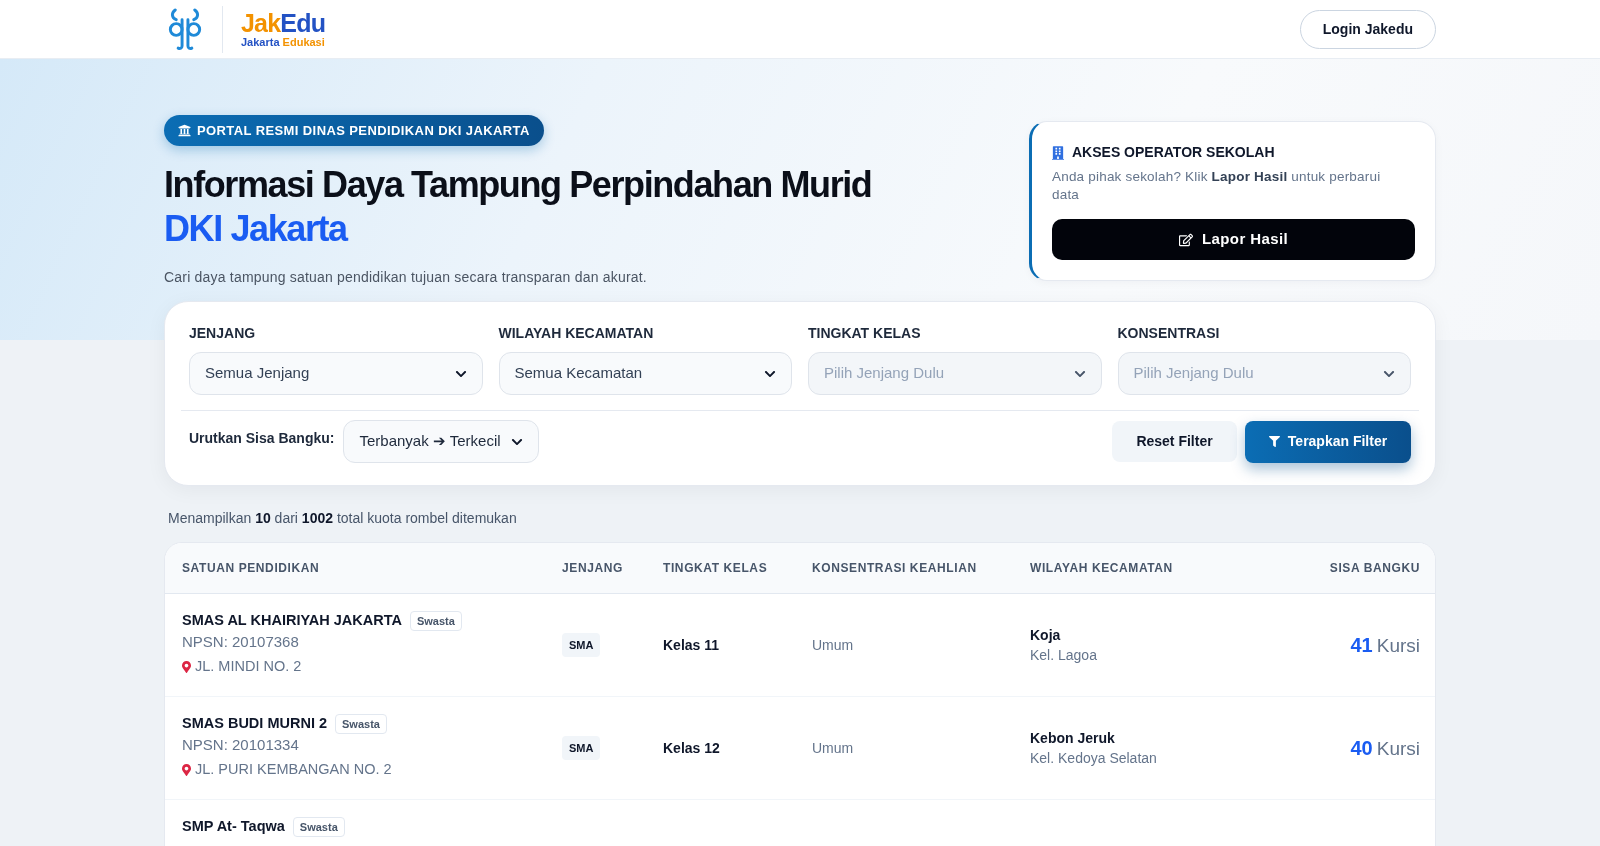 The image size is (1600, 846). Describe the element at coordinates (1233, 239) in the screenshot. I see `report-button: Lapor Hasil` at that location.